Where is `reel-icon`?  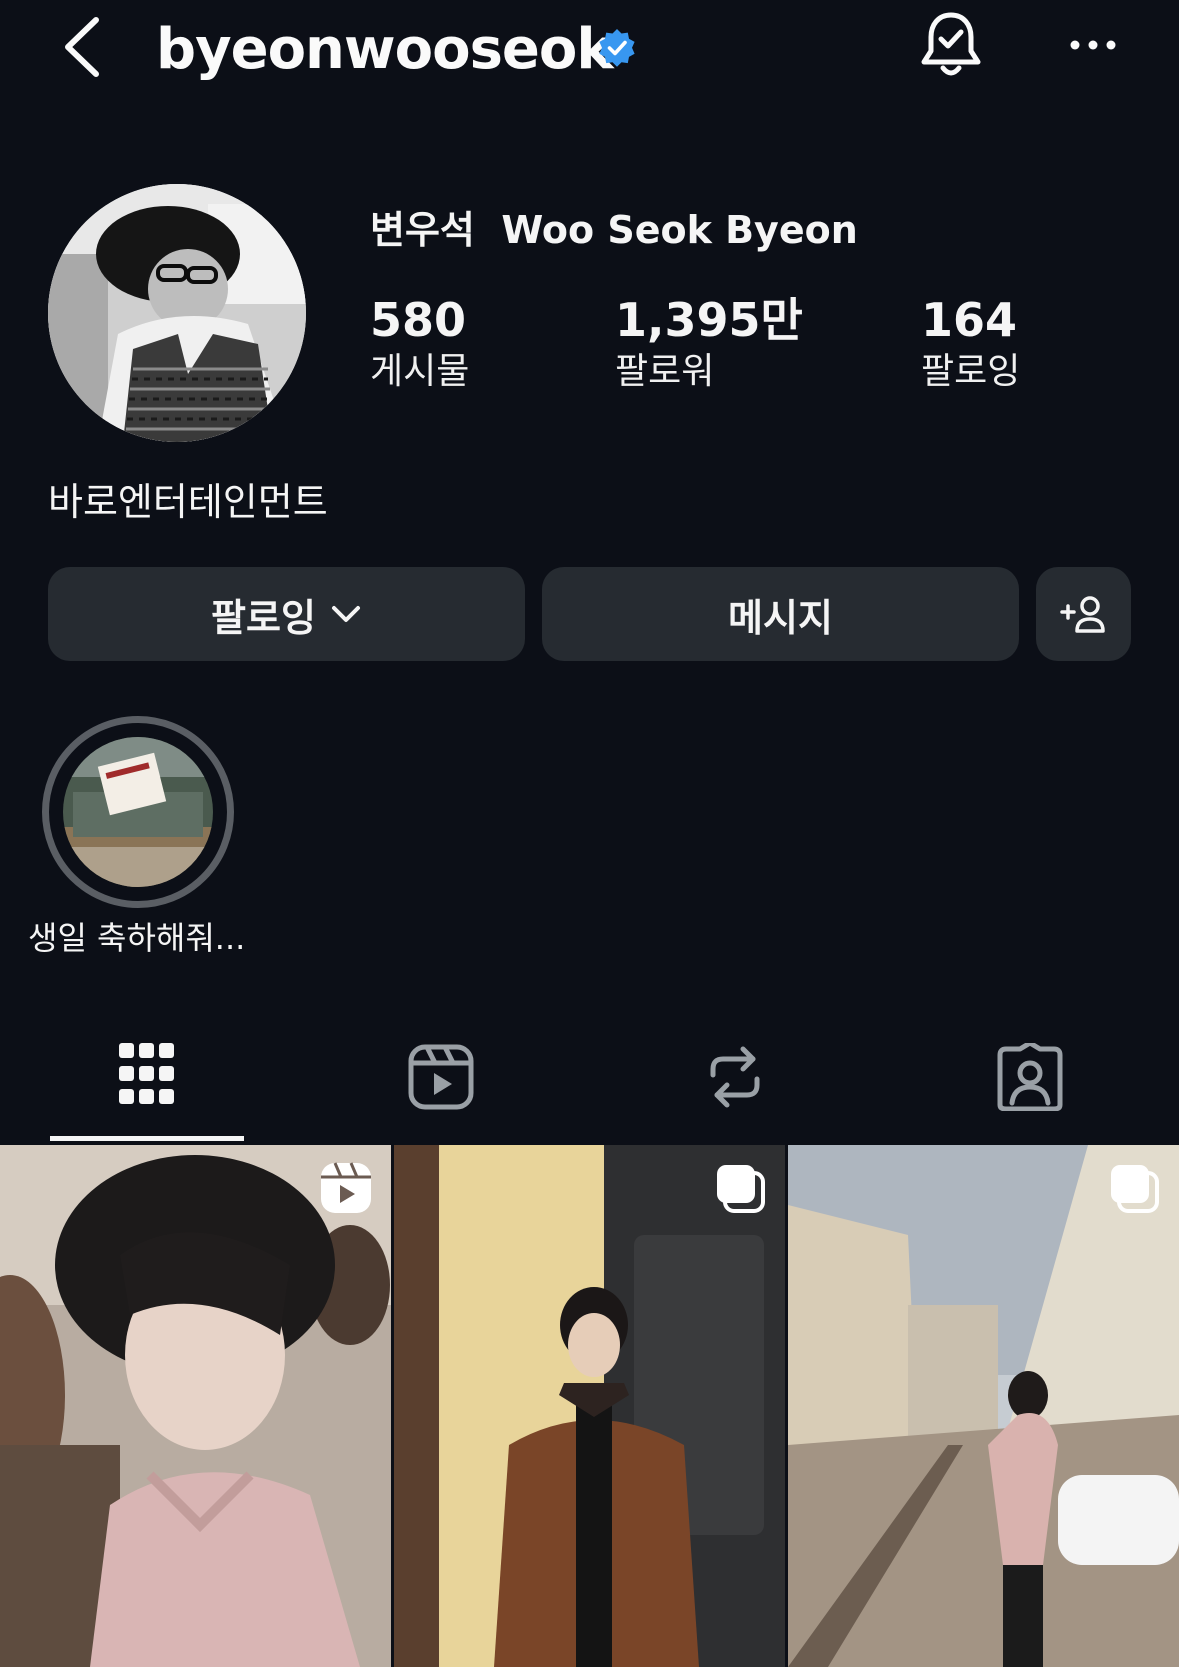
reel-icon is located at coordinates (346, 1187).